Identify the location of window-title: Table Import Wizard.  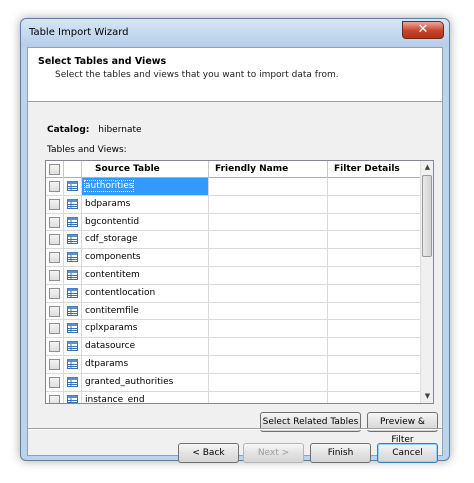
(79, 32).